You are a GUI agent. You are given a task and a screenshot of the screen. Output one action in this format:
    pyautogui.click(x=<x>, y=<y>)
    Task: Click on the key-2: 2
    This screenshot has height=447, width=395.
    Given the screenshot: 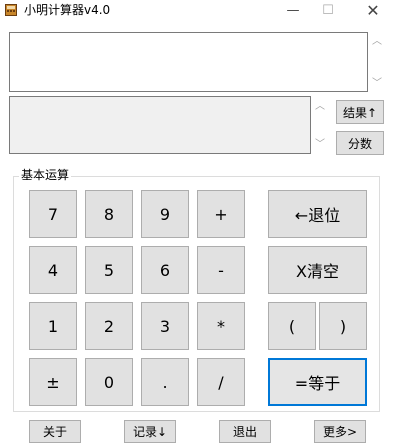 What is the action you would take?
    pyautogui.click(x=109, y=326)
    